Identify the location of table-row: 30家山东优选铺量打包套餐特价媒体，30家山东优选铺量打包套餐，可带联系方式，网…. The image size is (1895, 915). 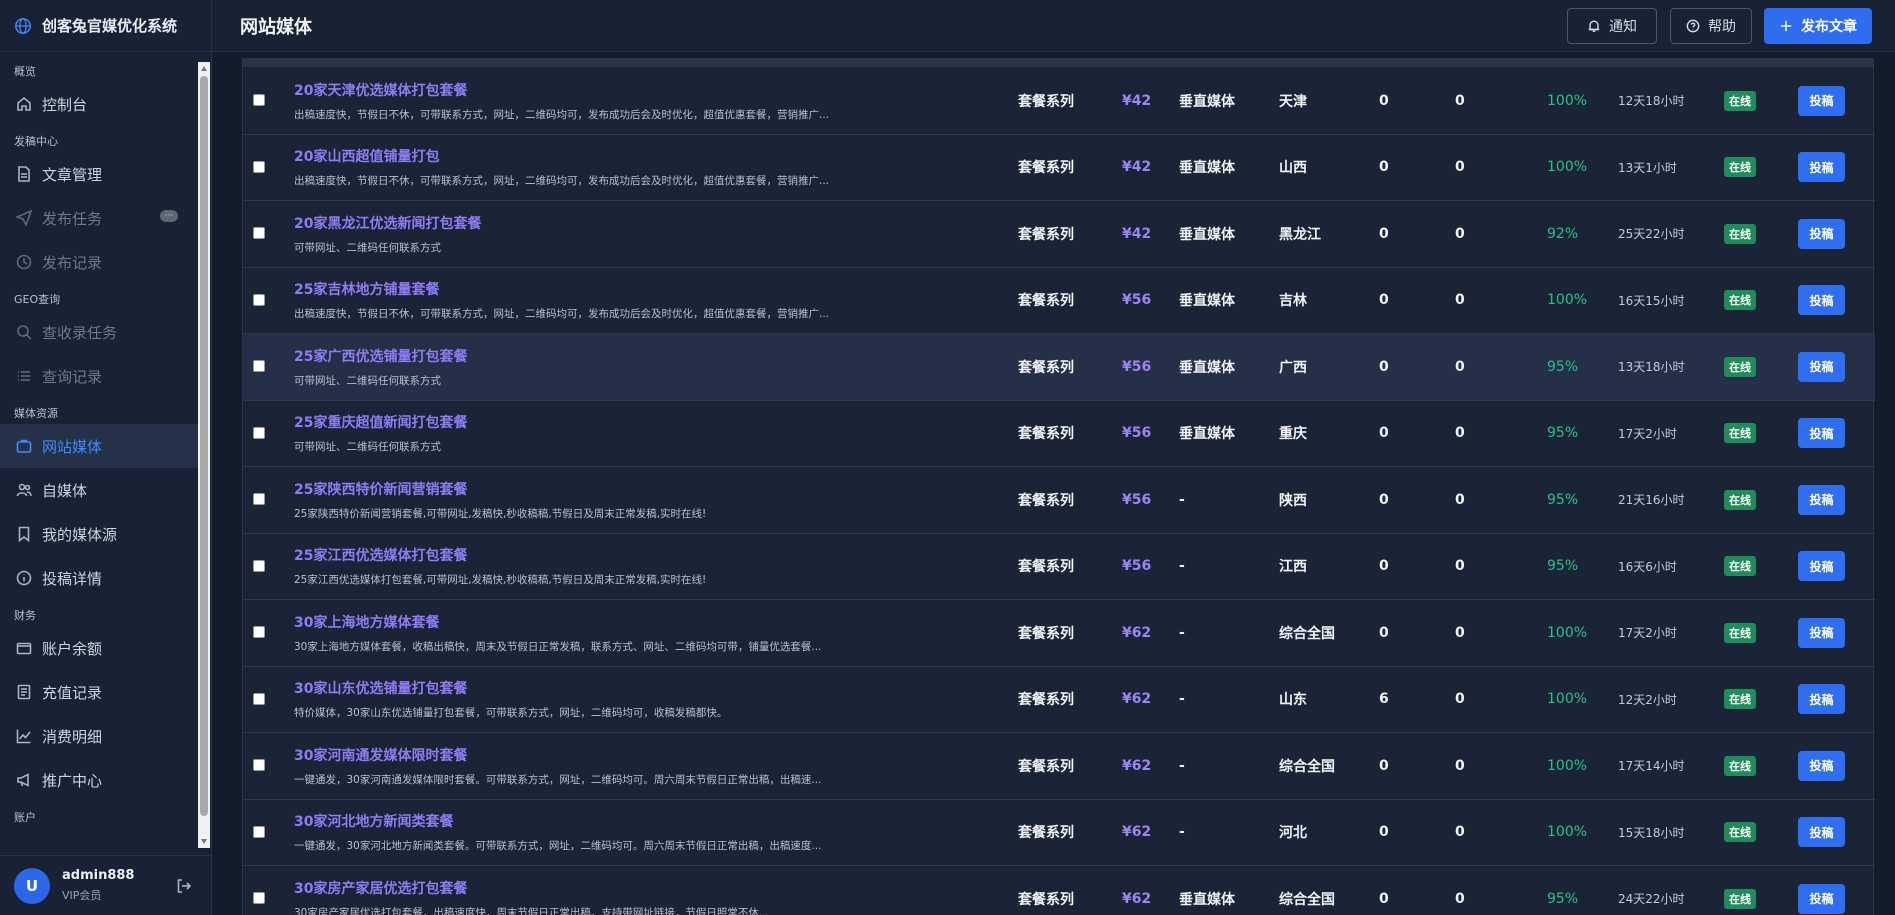
(1059, 700).